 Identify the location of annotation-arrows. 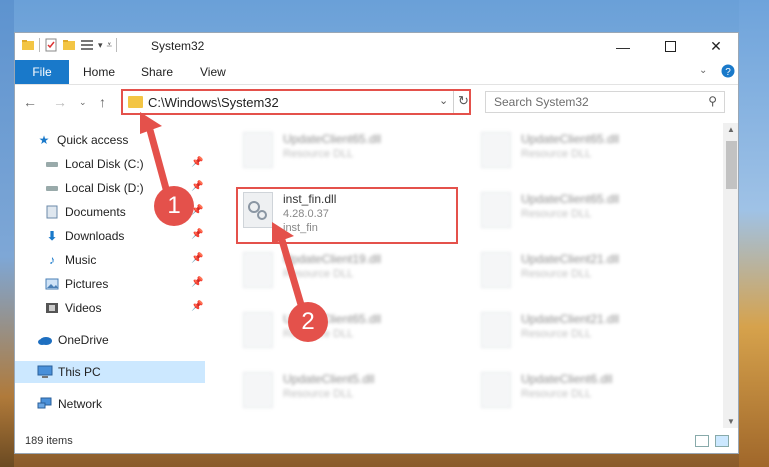
(223, 210).